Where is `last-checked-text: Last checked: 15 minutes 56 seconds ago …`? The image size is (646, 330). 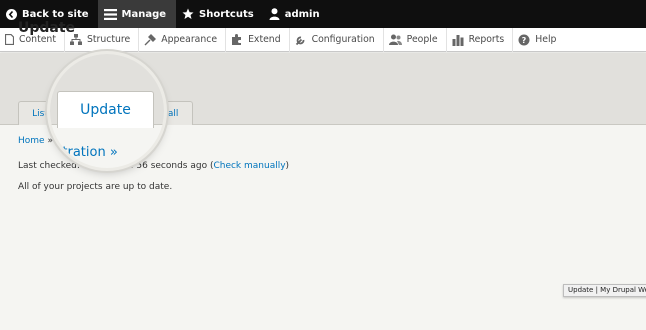
last-checked-text: Last checked: 15 minutes 56 seconds ago … is located at coordinates (153, 166).